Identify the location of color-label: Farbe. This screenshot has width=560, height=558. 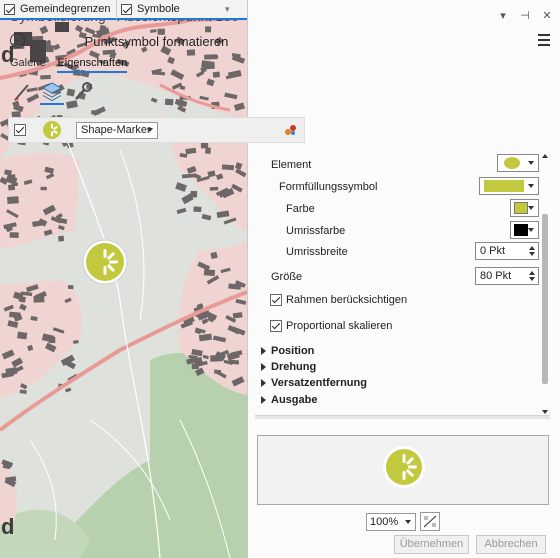
(300, 209).